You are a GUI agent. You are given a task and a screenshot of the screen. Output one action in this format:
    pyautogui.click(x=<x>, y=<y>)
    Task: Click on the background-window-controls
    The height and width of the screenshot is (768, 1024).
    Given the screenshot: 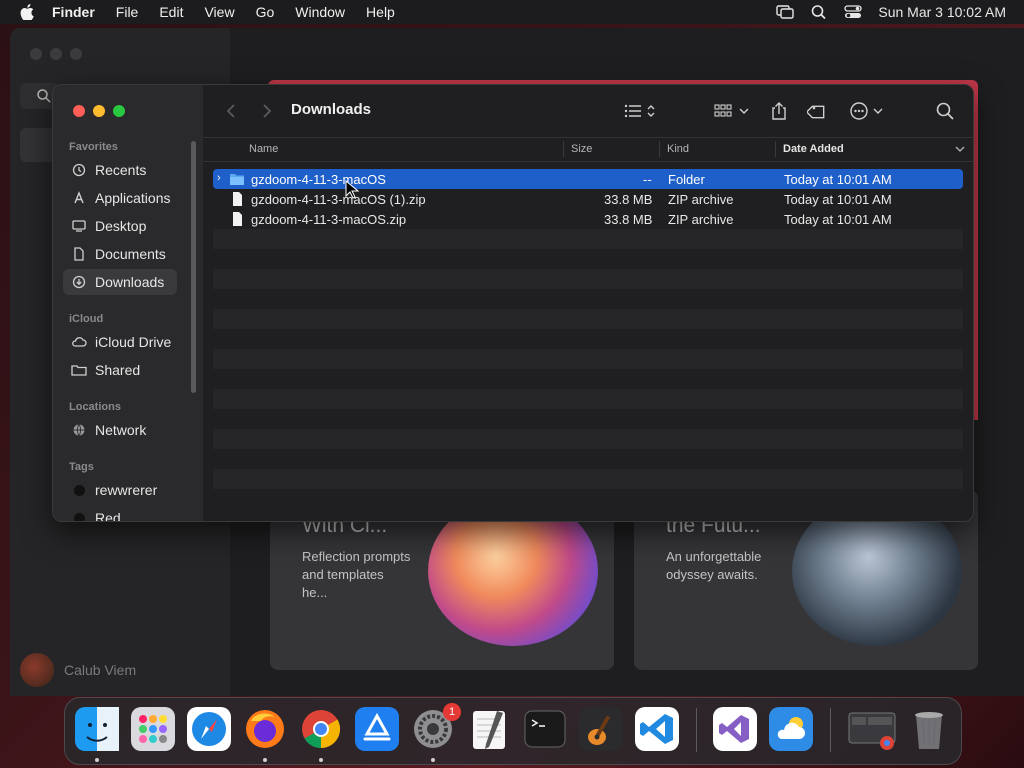 What is the action you would take?
    pyautogui.click(x=56, y=54)
    